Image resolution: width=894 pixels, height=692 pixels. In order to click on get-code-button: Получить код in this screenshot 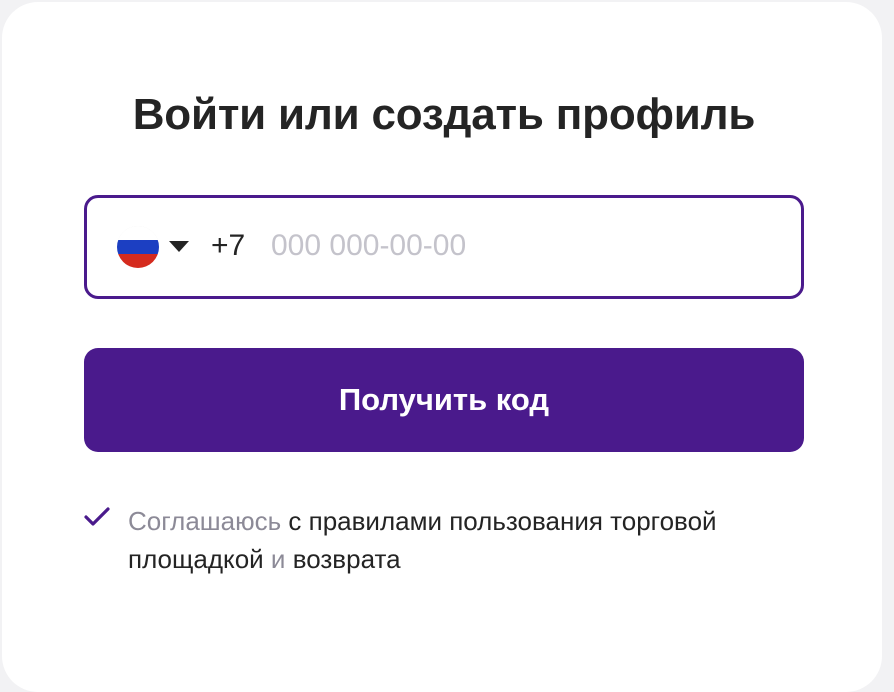, I will do `click(444, 400)`.